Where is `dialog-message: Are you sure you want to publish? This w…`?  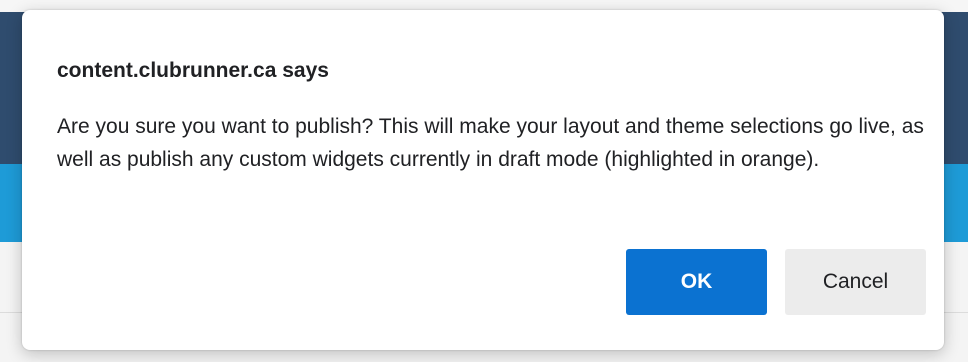 dialog-message: Are you sure you want to publish? This w… is located at coordinates (490, 143).